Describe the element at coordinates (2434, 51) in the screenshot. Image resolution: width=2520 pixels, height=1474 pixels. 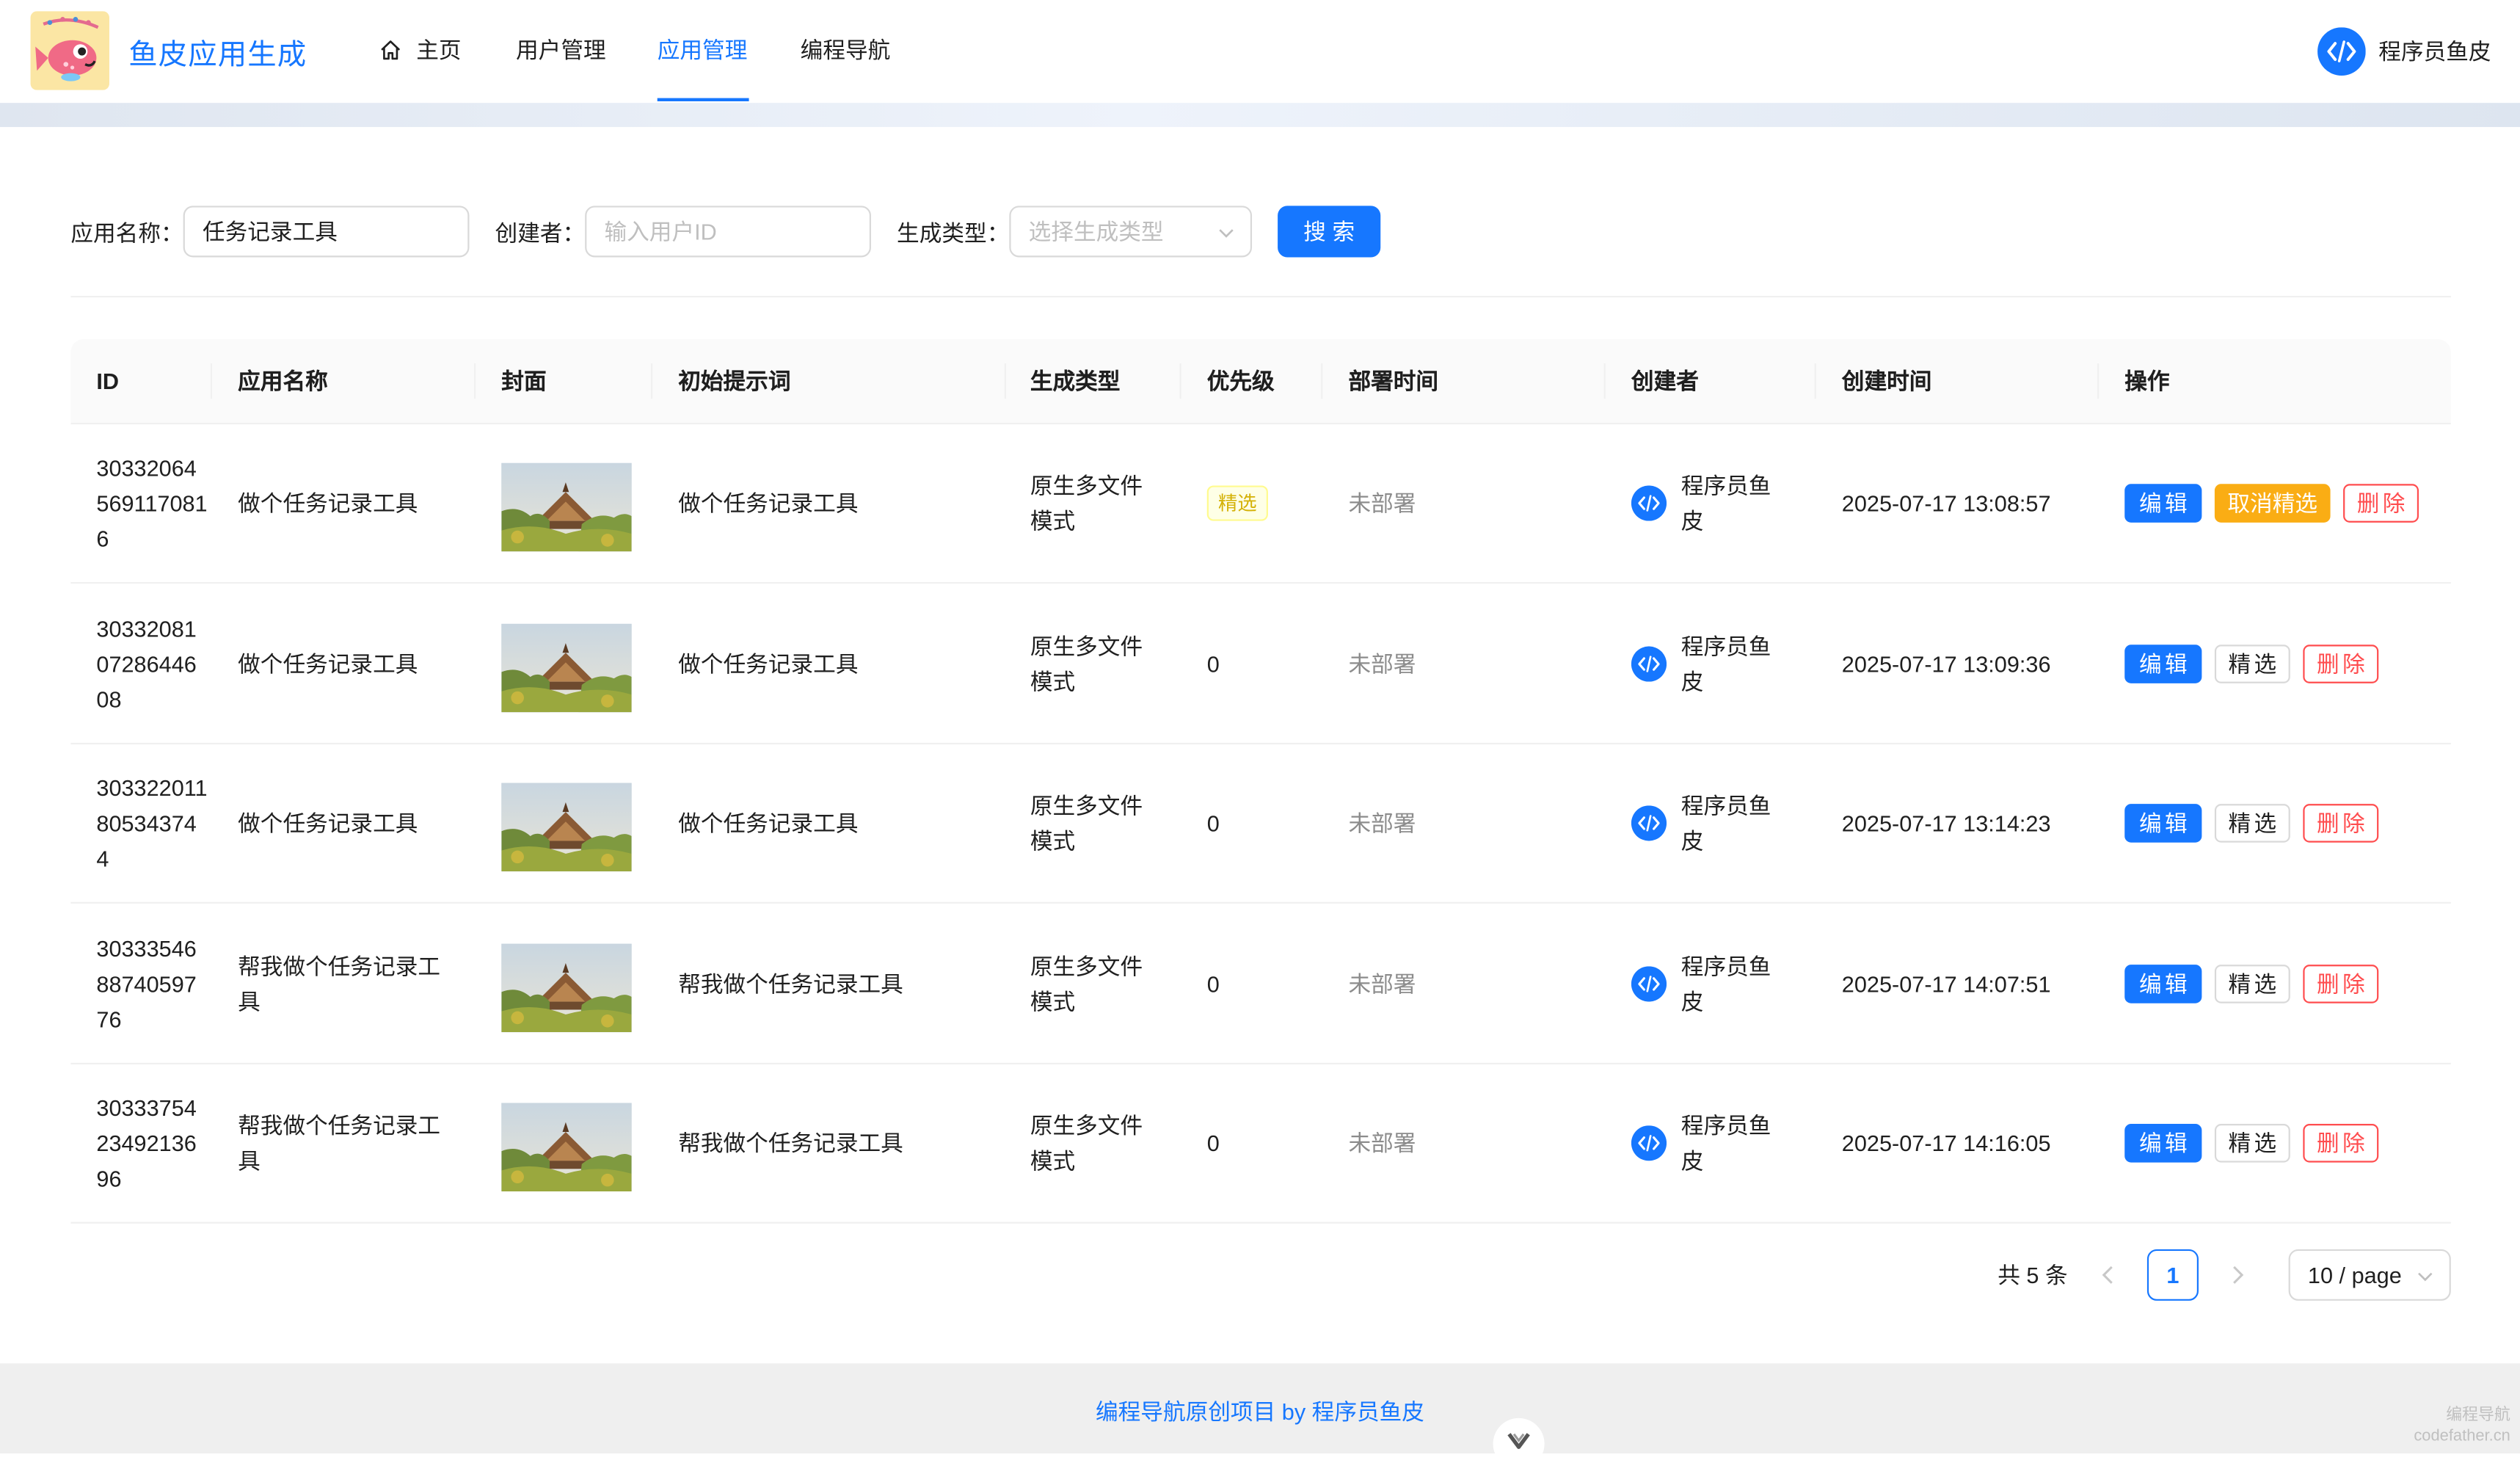
I see `user-name: 程序员鱼皮` at that location.